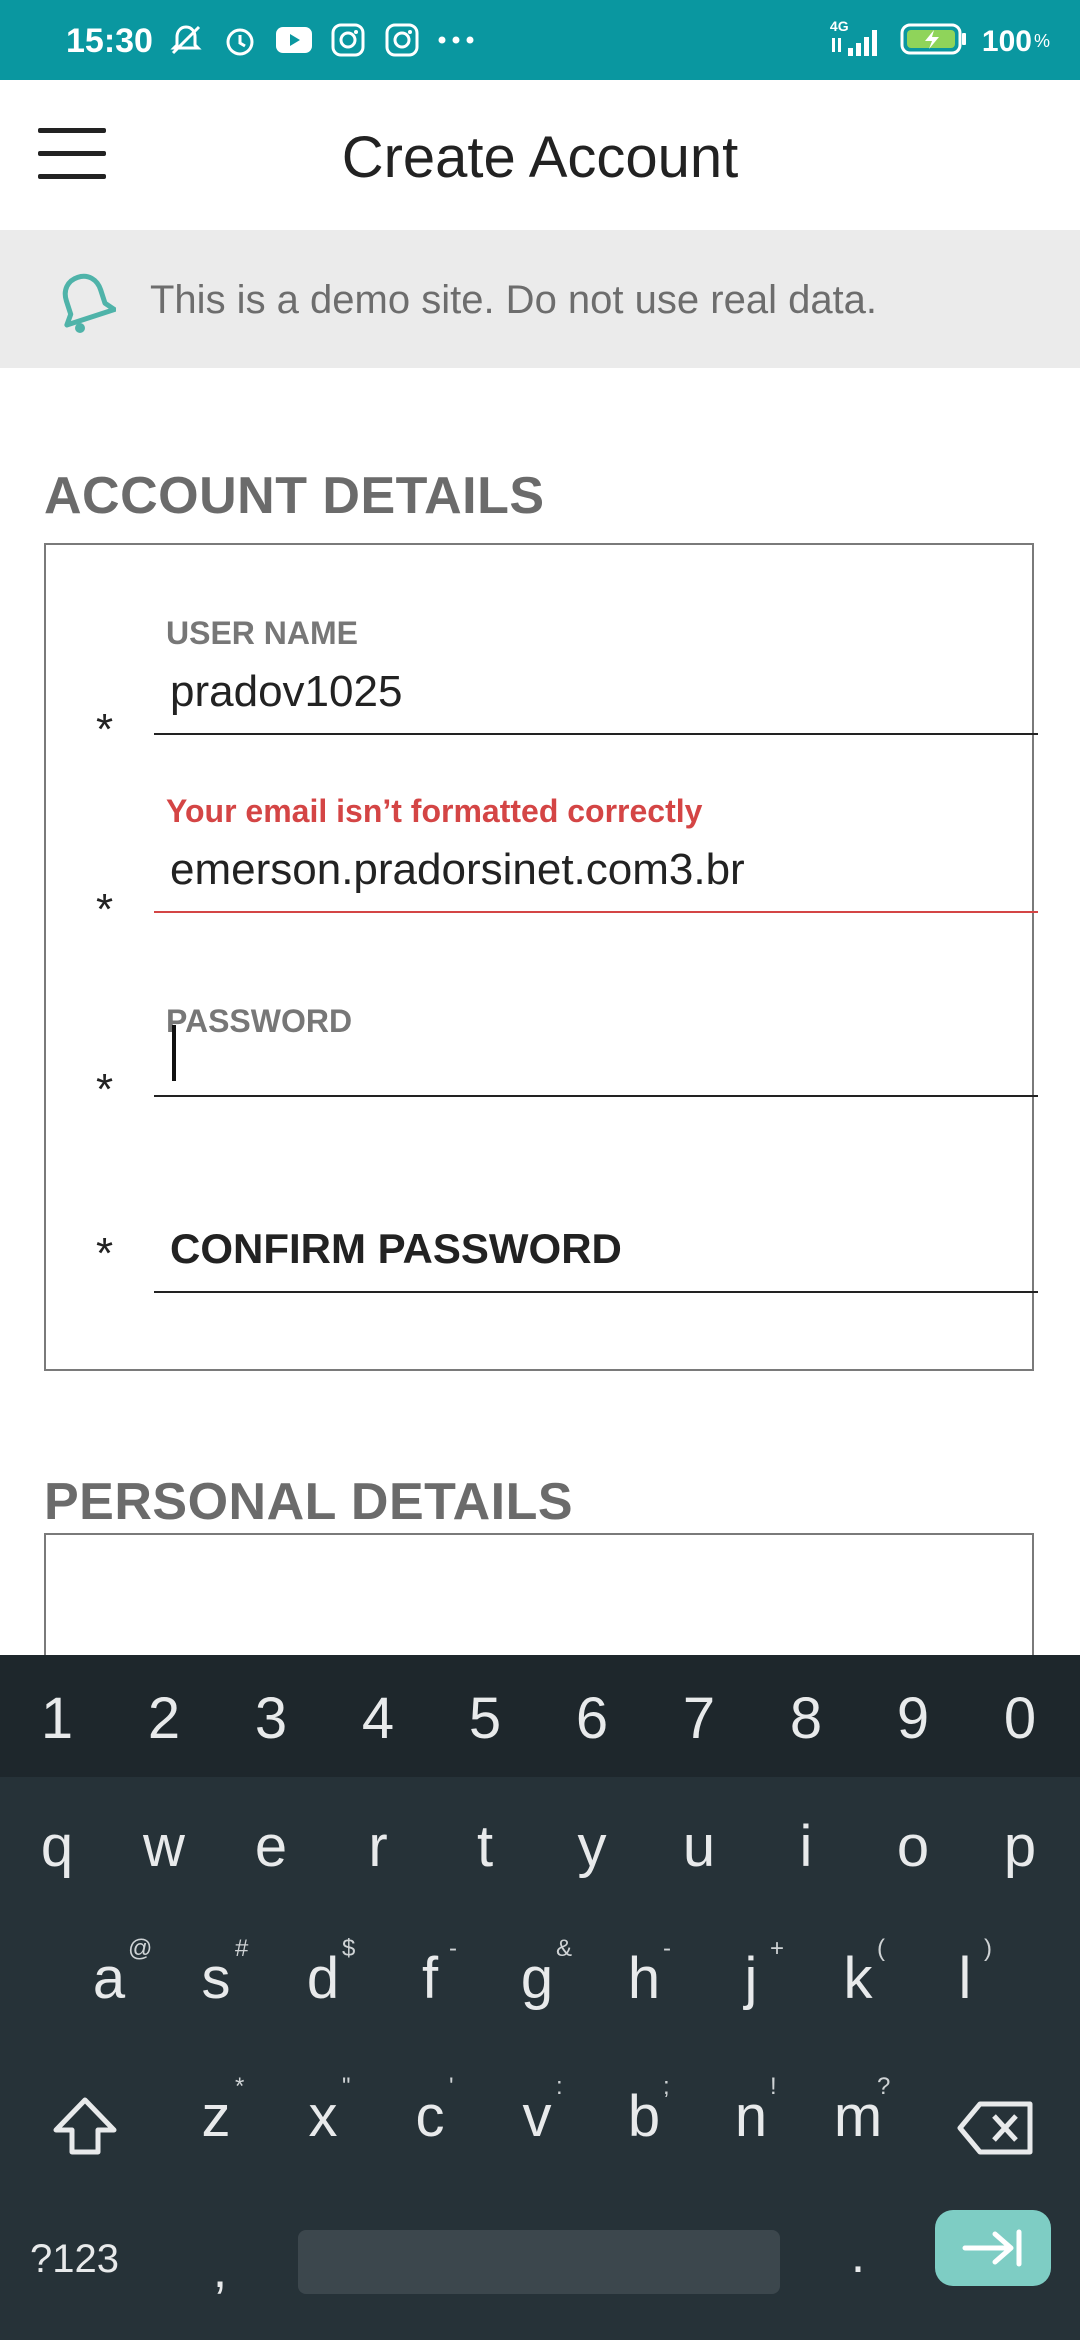 This screenshot has height=2340, width=1080. Describe the element at coordinates (1020, 1846) in the screenshot. I see `key-p: p` at that location.